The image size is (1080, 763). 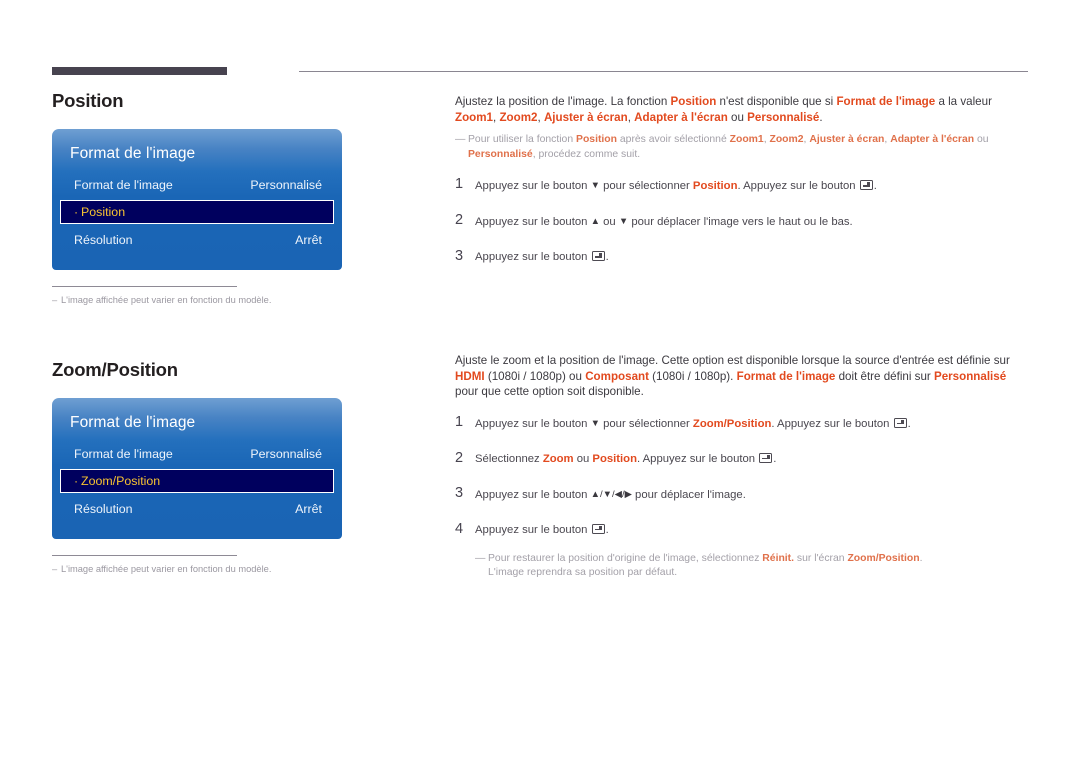 What do you see at coordinates (459, 528) in the screenshot?
I see `step-number: 4` at bounding box center [459, 528].